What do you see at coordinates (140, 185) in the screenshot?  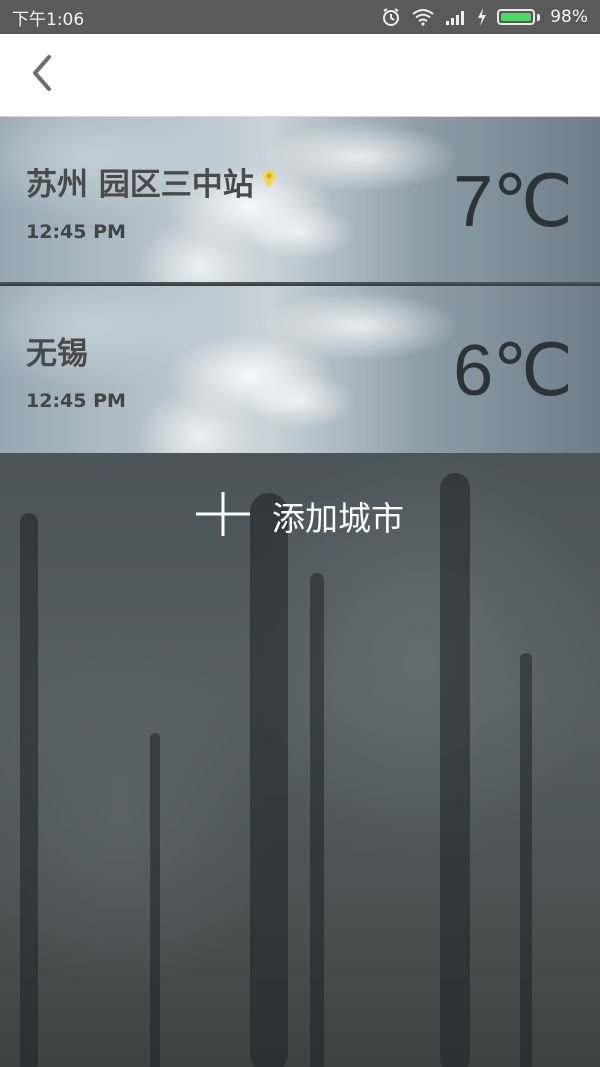 I see `city-name: 苏州 园区三中站` at bounding box center [140, 185].